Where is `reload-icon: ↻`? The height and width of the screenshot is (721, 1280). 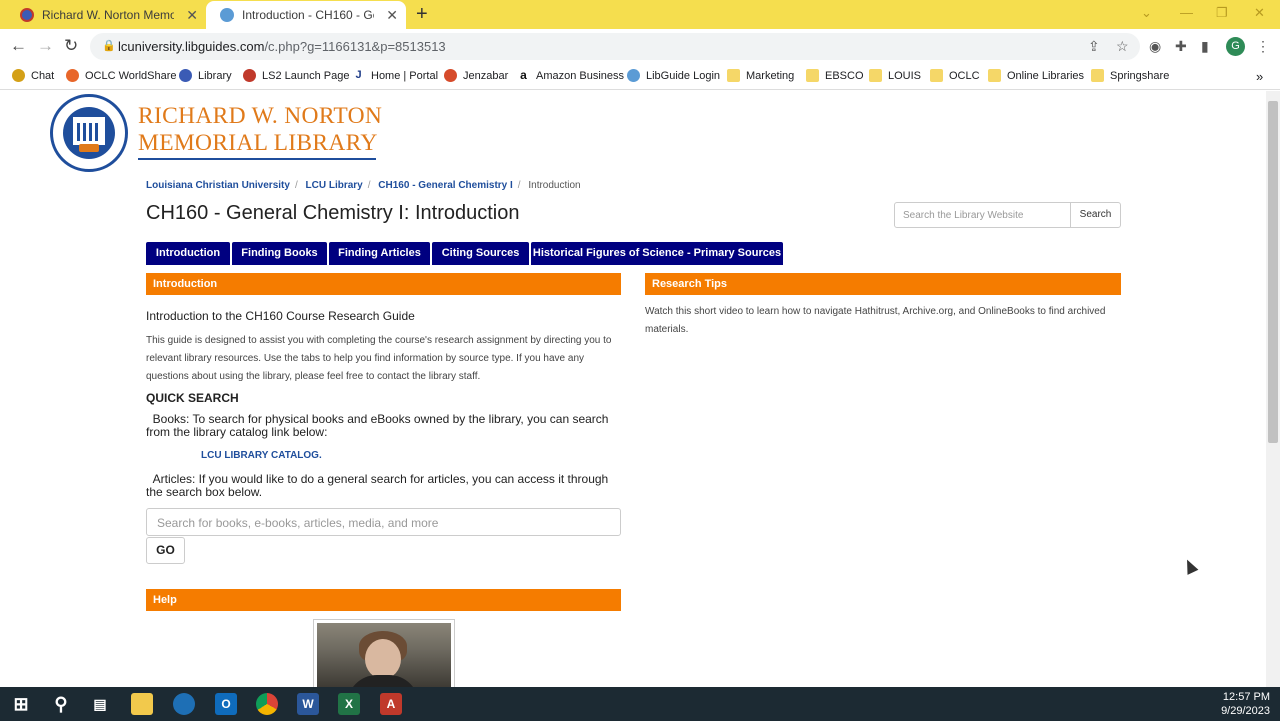
reload-icon: ↻ is located at coordinates (71, 46).